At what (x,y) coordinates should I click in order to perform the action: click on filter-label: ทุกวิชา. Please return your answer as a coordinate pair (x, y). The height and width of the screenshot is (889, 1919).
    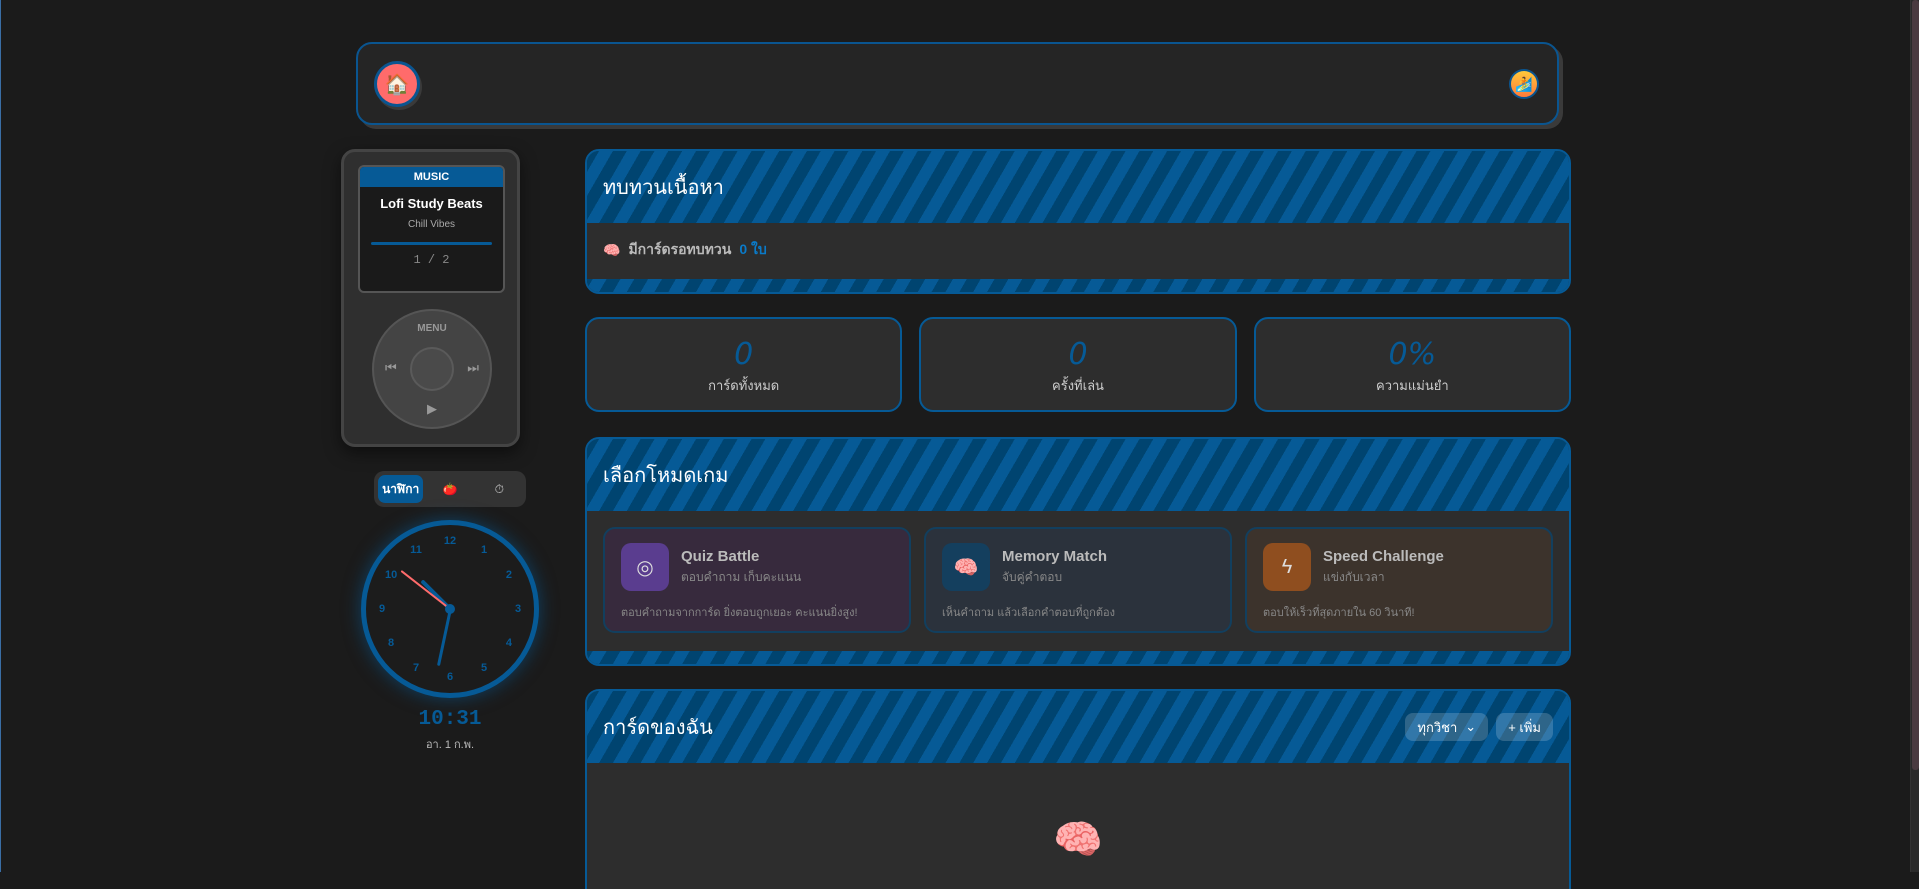
    Looking at the image, I should click on (1437, 727).